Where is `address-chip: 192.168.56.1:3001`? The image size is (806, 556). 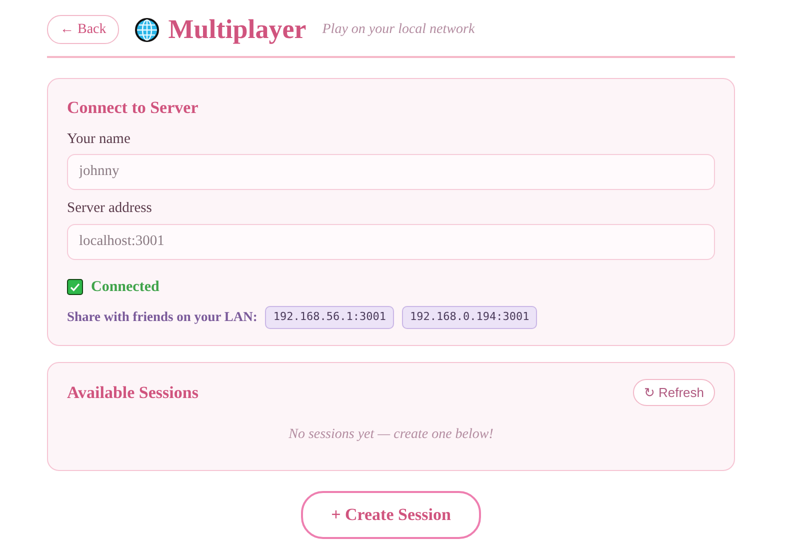 address-chip: 192.168.56.1:3001 is located at coordinates (329, 317).